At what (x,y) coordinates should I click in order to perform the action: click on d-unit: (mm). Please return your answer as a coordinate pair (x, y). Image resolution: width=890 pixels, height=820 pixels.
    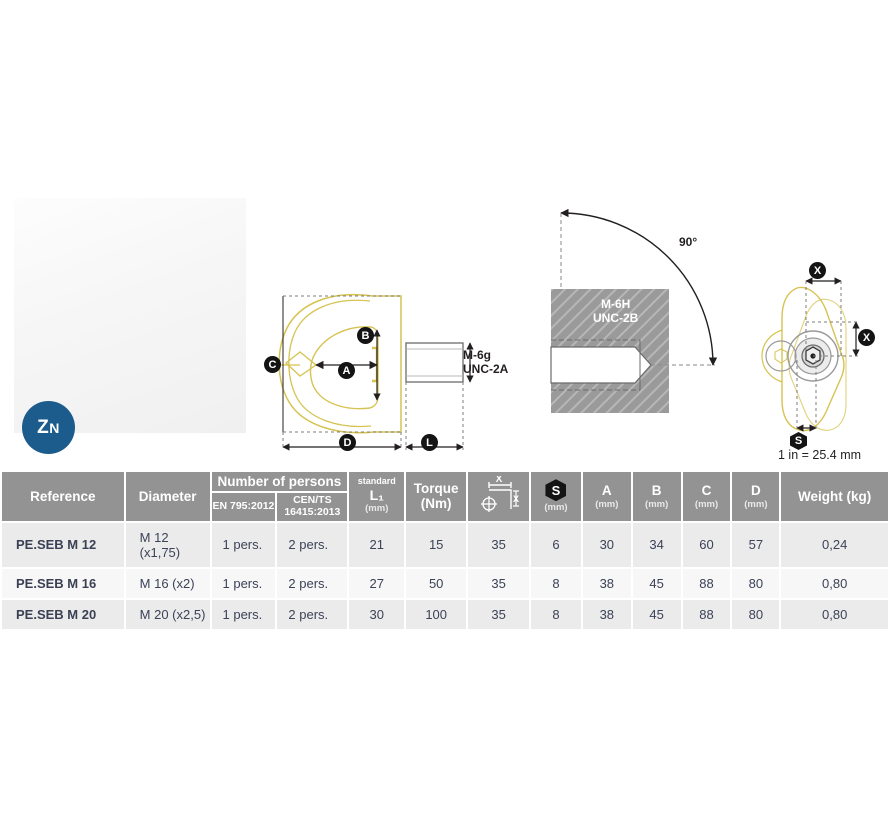
    Looking at the image, I should click on (756, 504).